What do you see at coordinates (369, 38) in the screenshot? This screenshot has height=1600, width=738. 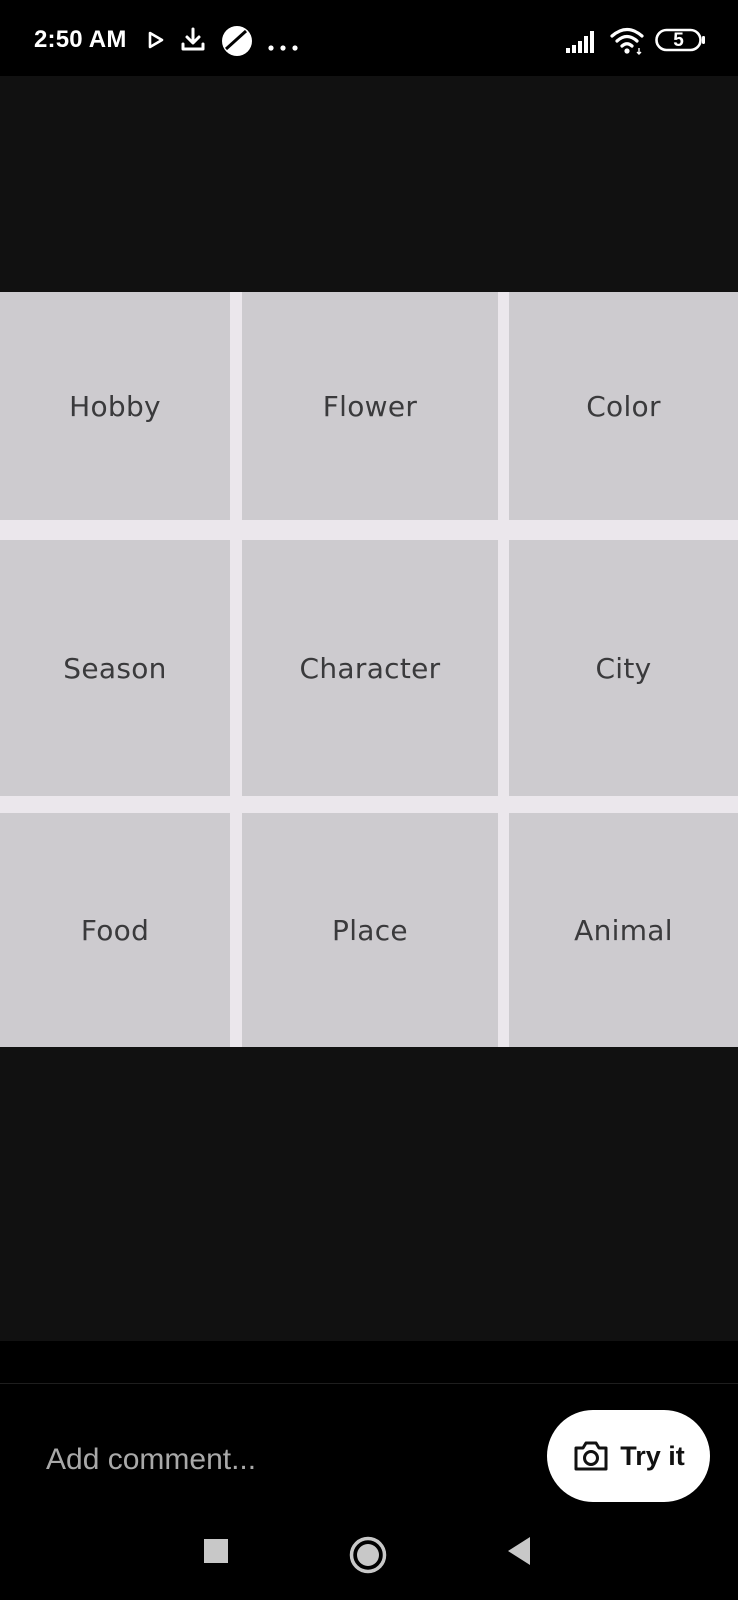 I see `status-bar: 2:50 AM 5` at bounding box center [369, 38].